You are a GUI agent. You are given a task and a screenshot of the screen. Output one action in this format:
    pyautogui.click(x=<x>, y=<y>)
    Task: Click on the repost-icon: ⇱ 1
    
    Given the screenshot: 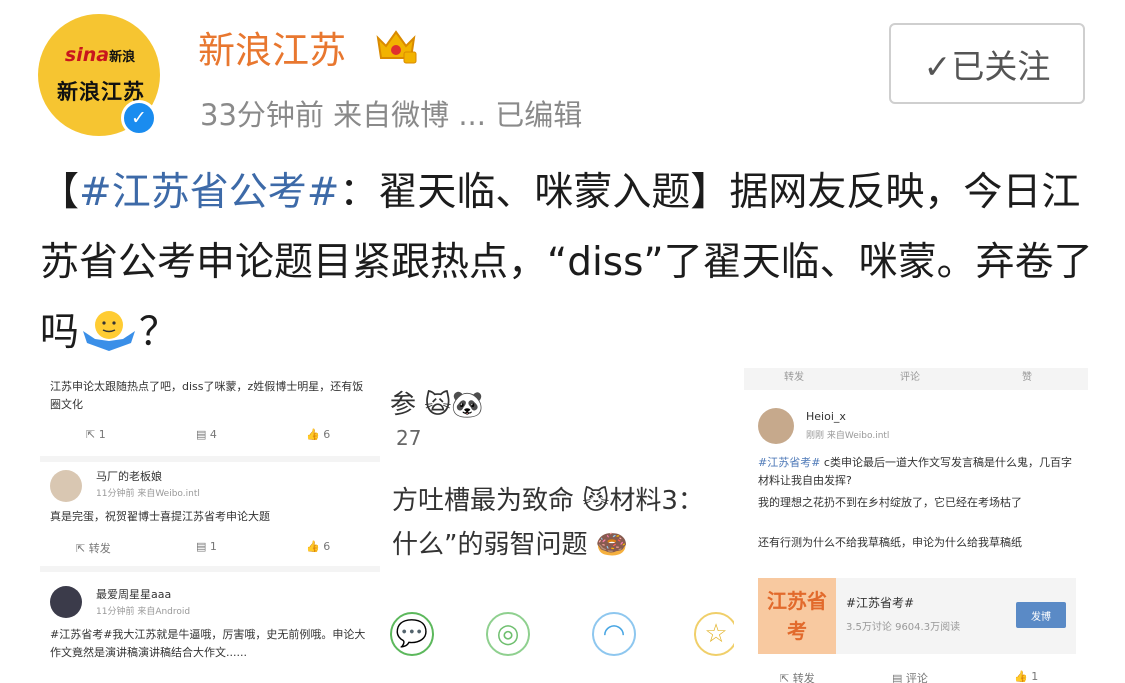 What is the action you would take?
    pyautogui.click(x=96, y=434)
    